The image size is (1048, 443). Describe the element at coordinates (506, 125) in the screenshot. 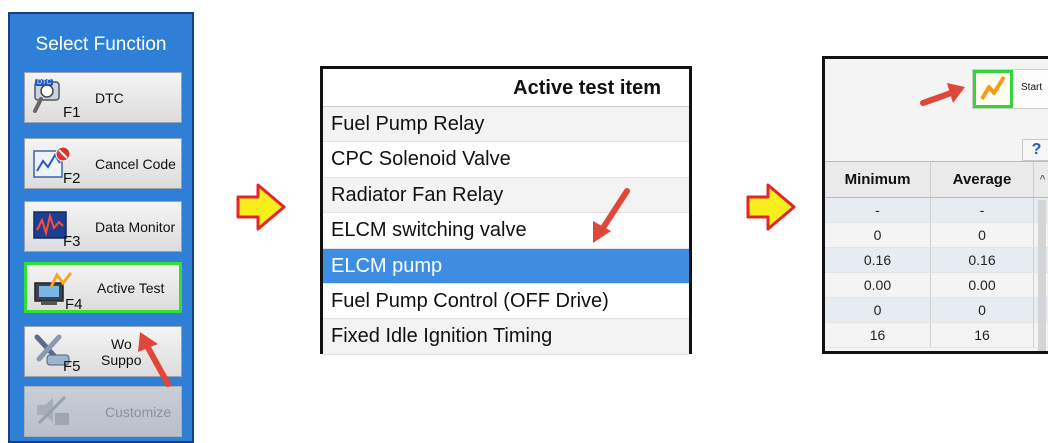

I see `list-item-fuel-pump-relay: Fuel Pump Relay` at that location.